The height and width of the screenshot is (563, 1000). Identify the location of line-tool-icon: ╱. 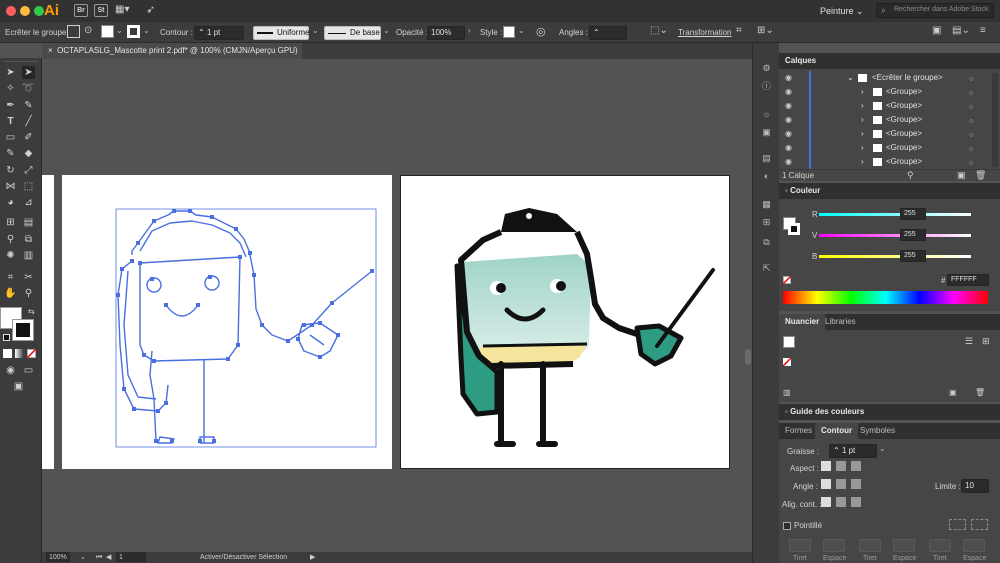
(28, 121).